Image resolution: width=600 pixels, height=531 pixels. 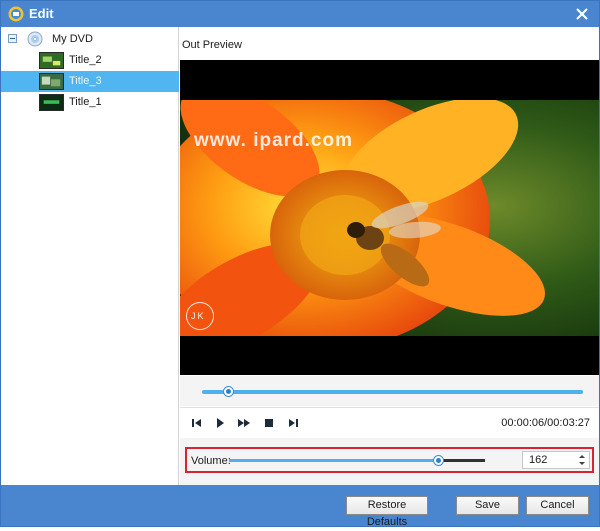 What do you see at coordinates (582, 14) in the screenshot?
I see `close-icon` at bounding box center [582, 14].